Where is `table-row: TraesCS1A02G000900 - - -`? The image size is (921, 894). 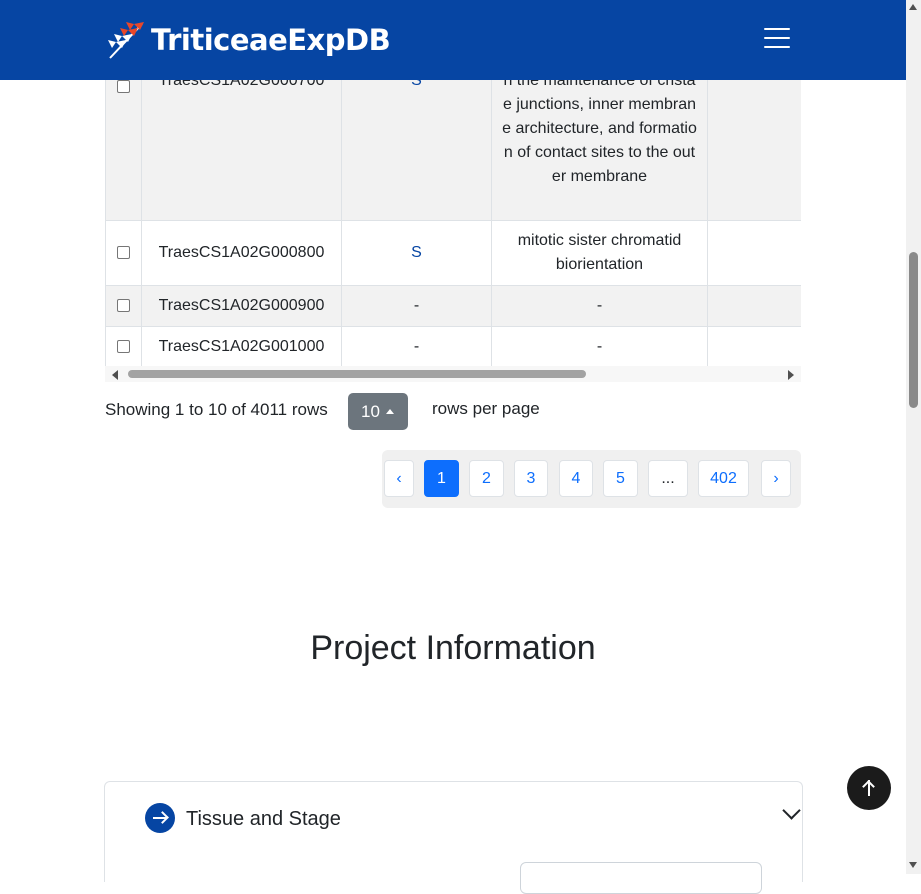 table-row: TraesCS1A02G000900 - - - is located at coordinates (453, 306).